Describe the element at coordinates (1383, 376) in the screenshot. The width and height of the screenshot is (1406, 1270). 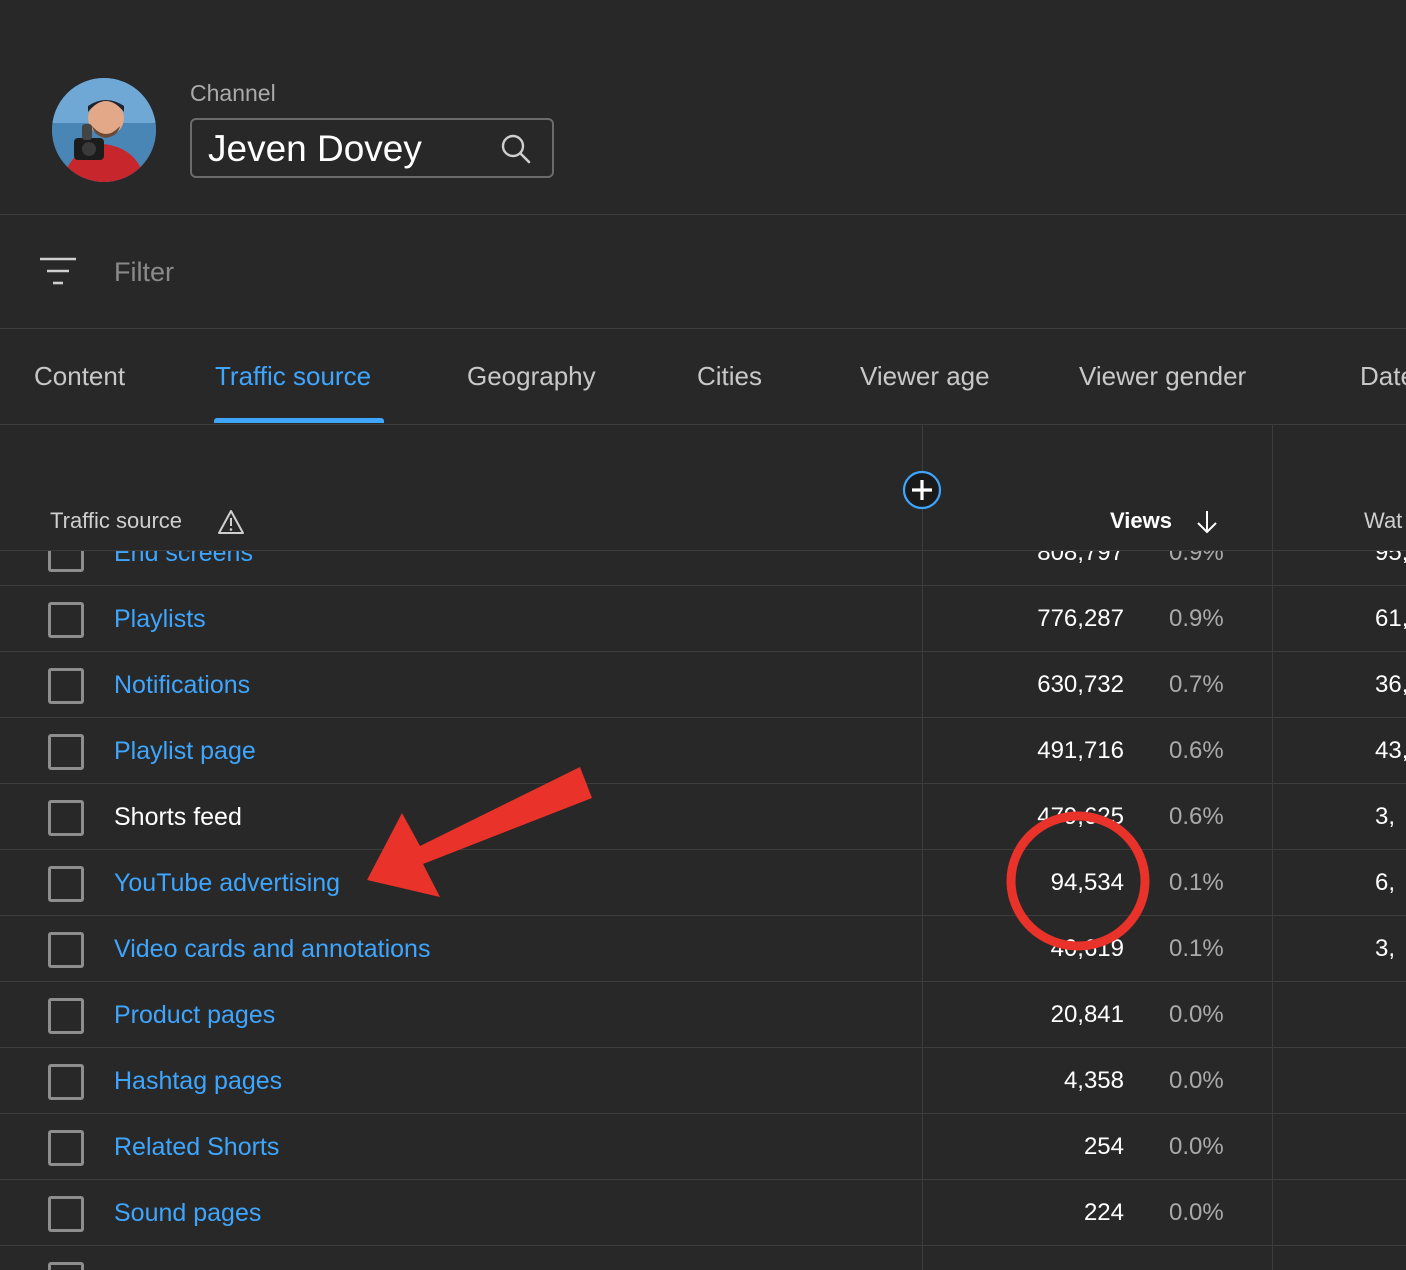
I see `tab-date: Date` at that location.